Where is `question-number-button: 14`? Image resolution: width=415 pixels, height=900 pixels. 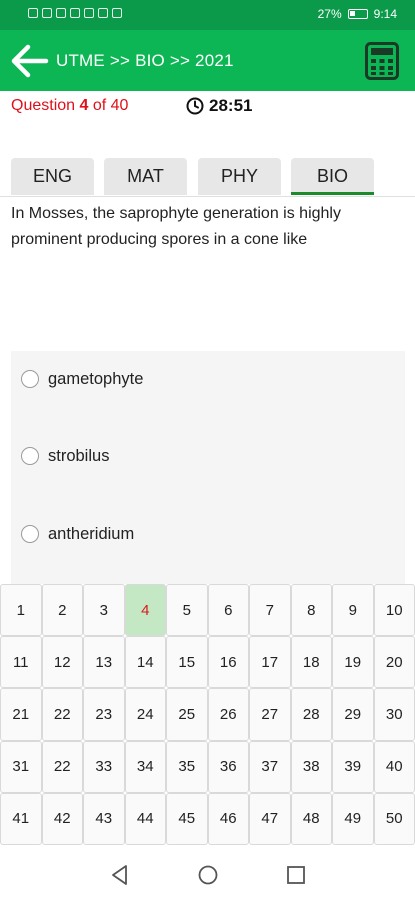
question-number-button: 14 is located at coordinates (145, 662).